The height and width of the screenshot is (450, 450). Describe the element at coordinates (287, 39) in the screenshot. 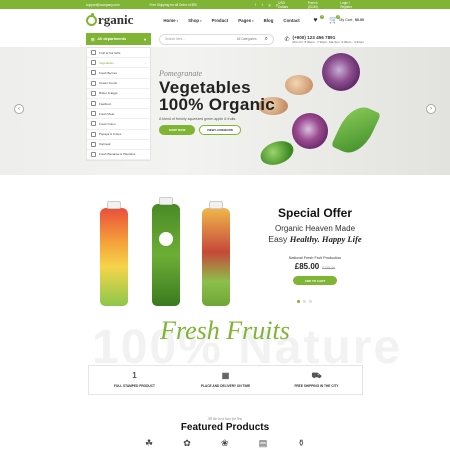

I see `phone-icon: ✆` at that location.